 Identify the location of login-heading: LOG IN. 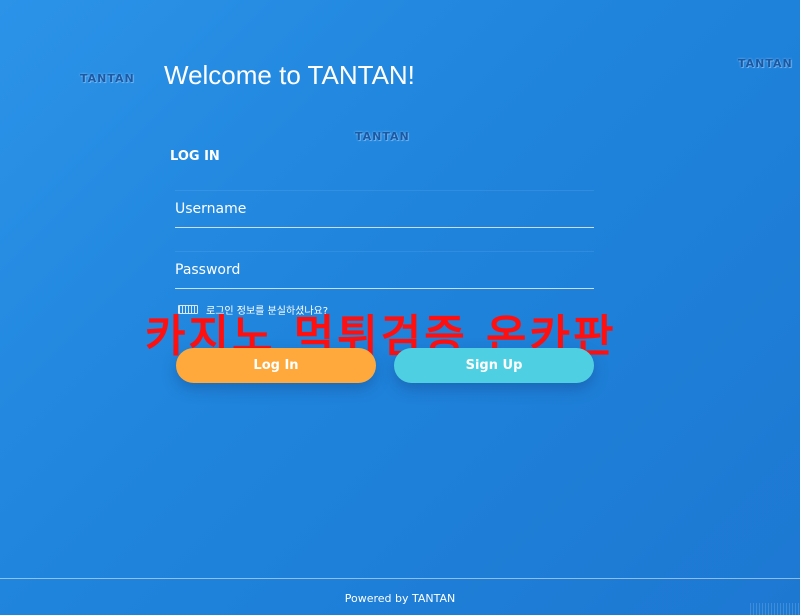
(195, 156).